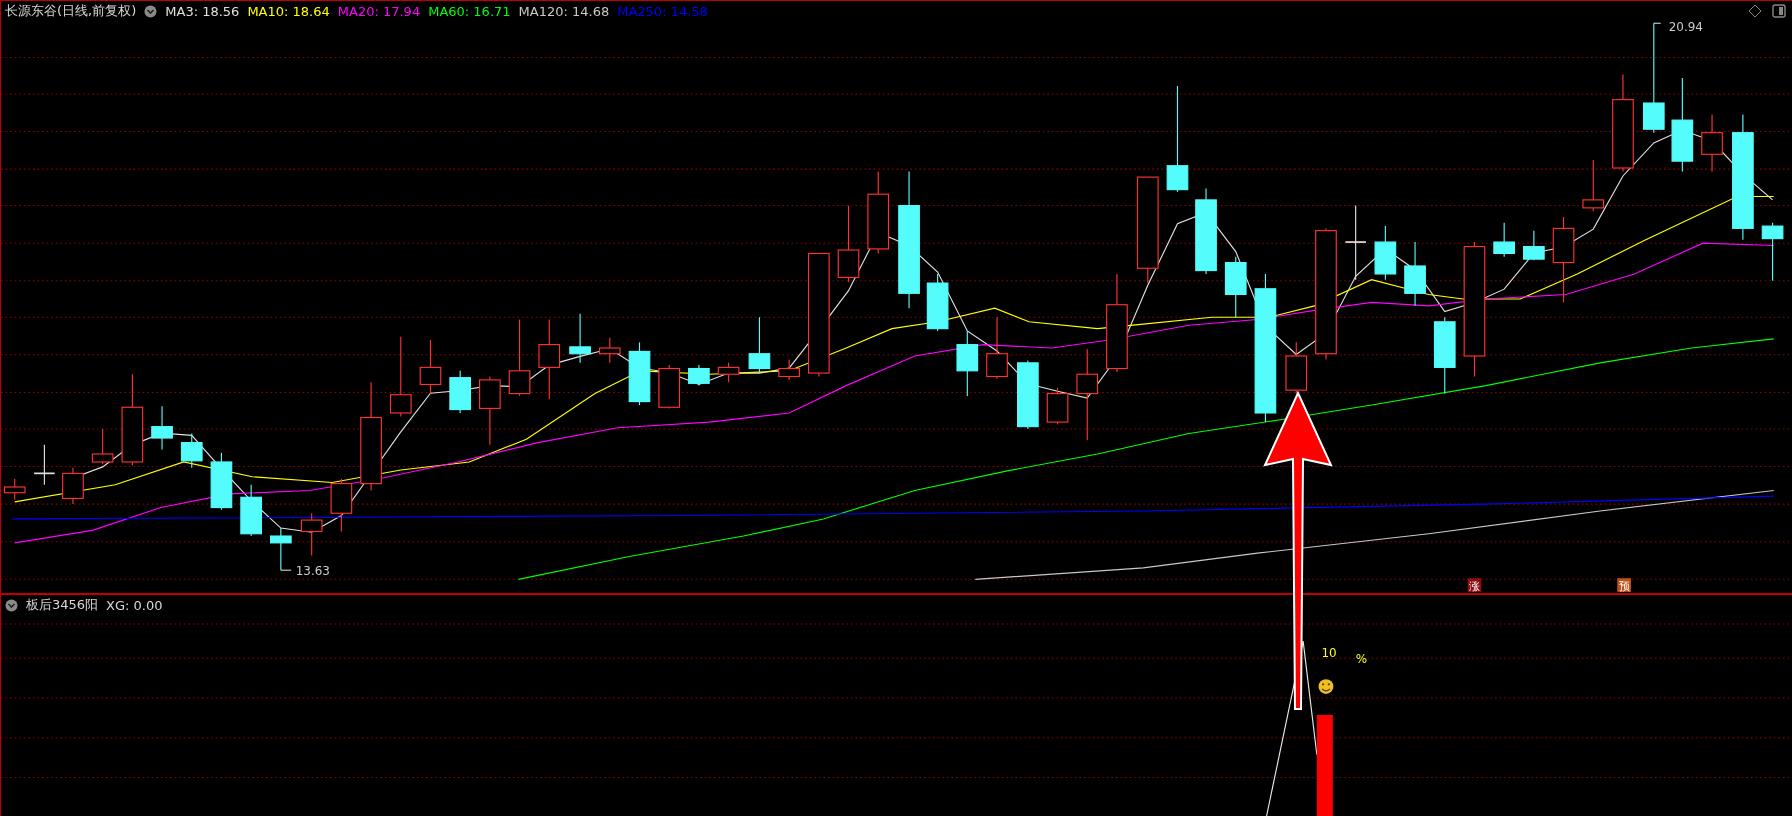 The image size is (1792, 816). What do you see at coordinates (312, 570) in the screenshot?
I see `low-price-label: 13.63` at bounding box center [312, 570].